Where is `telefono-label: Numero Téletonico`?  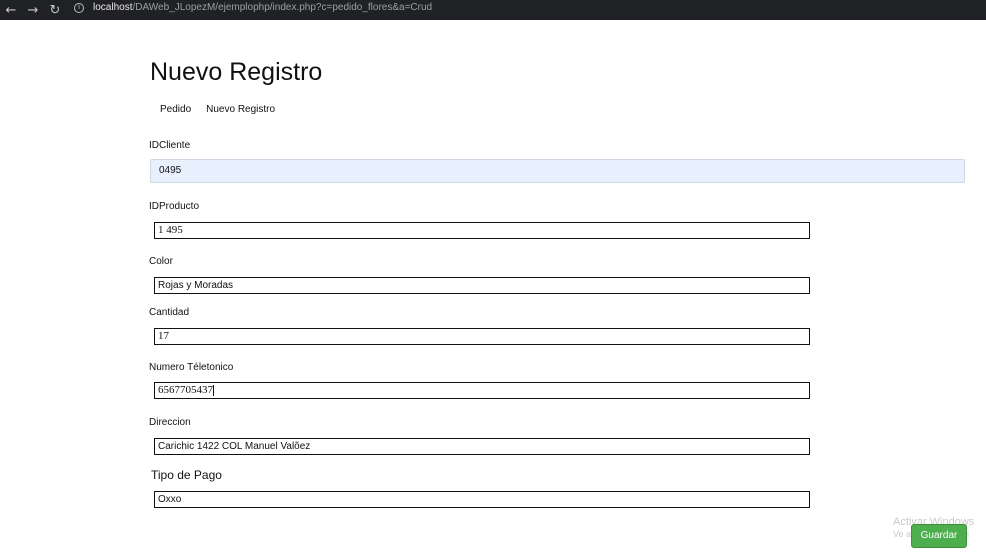
telefono-label: Numero Téletonico is located at coordinates (191, 367).